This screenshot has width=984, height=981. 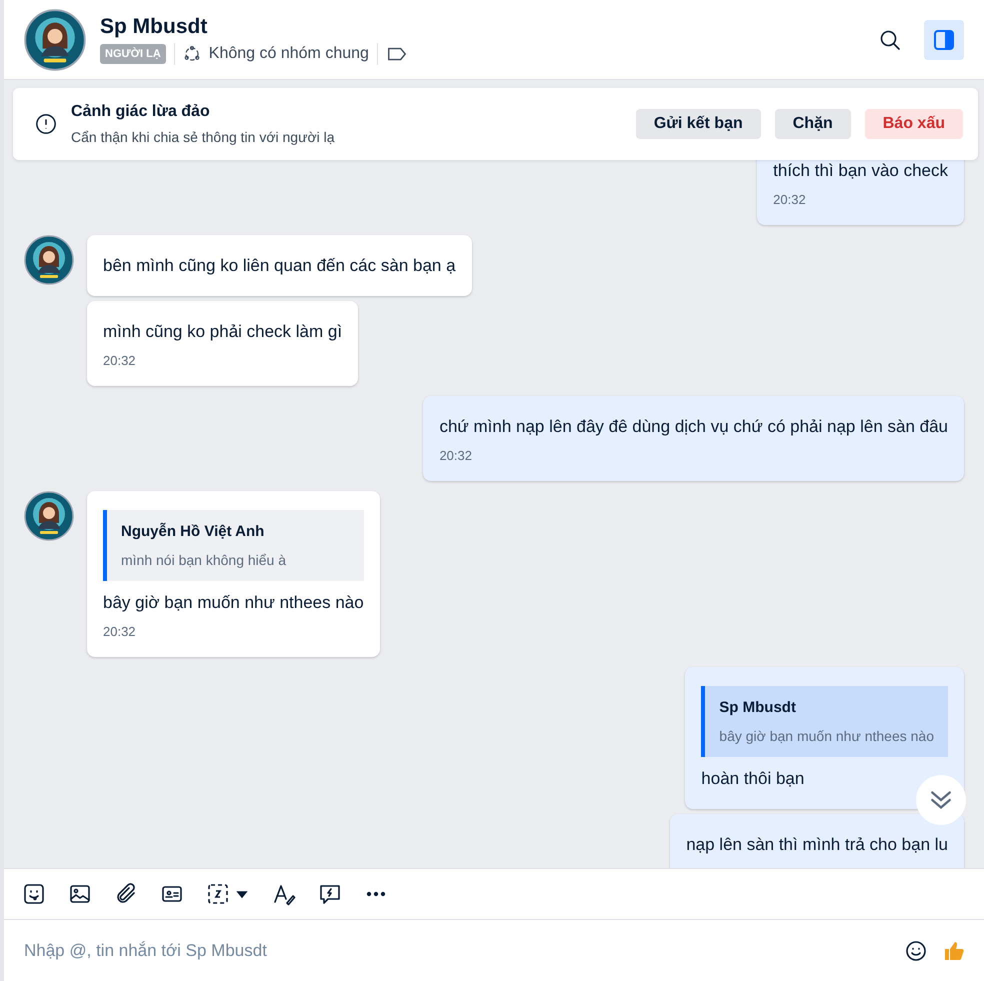 What do you see at coordinates (154, 26) in the screenshot?
I see `contact-name: Sp Mbusdt` at bounding box center [154, 26].